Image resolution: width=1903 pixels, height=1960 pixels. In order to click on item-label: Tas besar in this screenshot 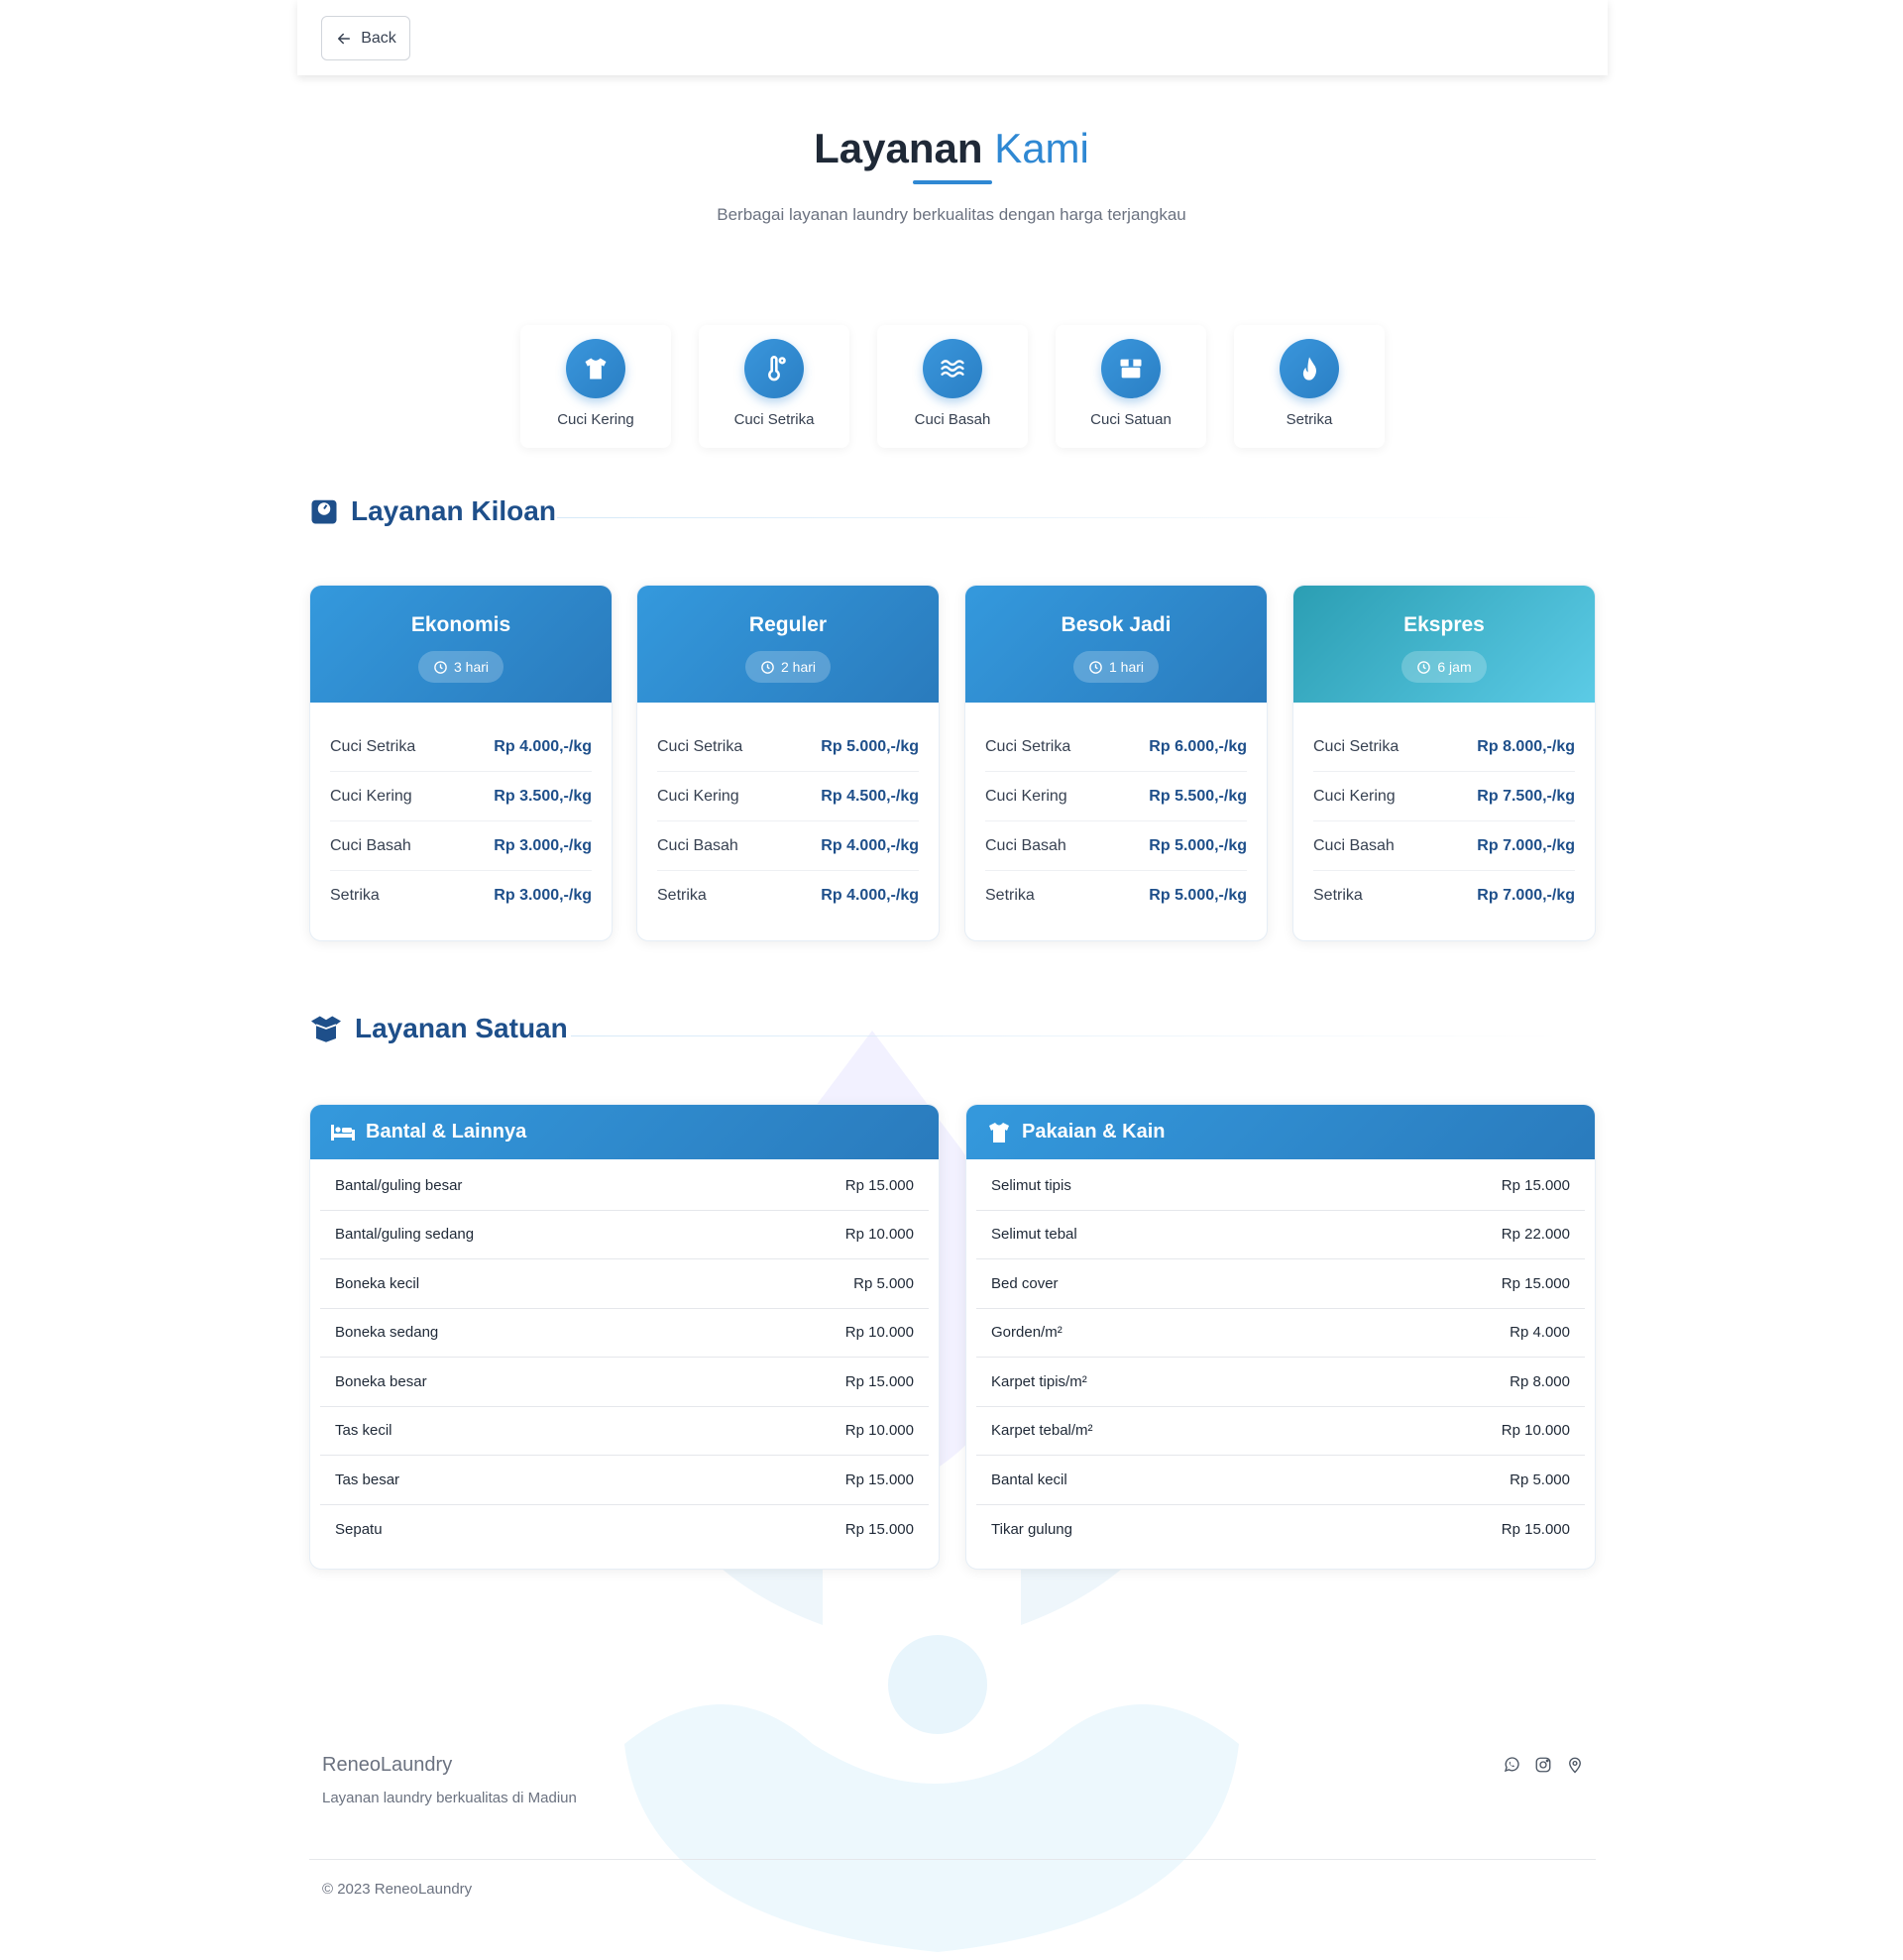, I will do `click(367, 1479)`.